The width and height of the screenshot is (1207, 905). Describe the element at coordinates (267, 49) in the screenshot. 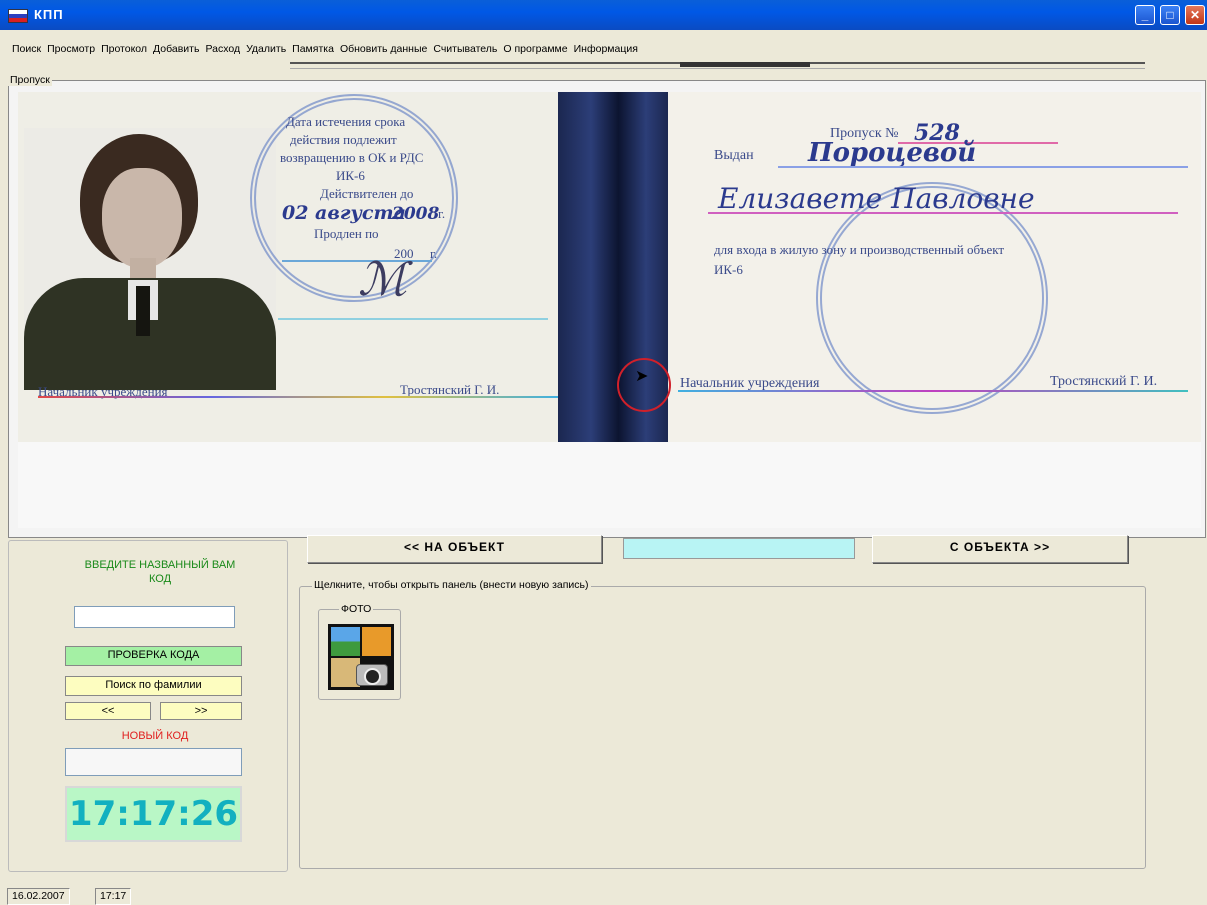

I see `menu-item-delete: Удалить` at that location.